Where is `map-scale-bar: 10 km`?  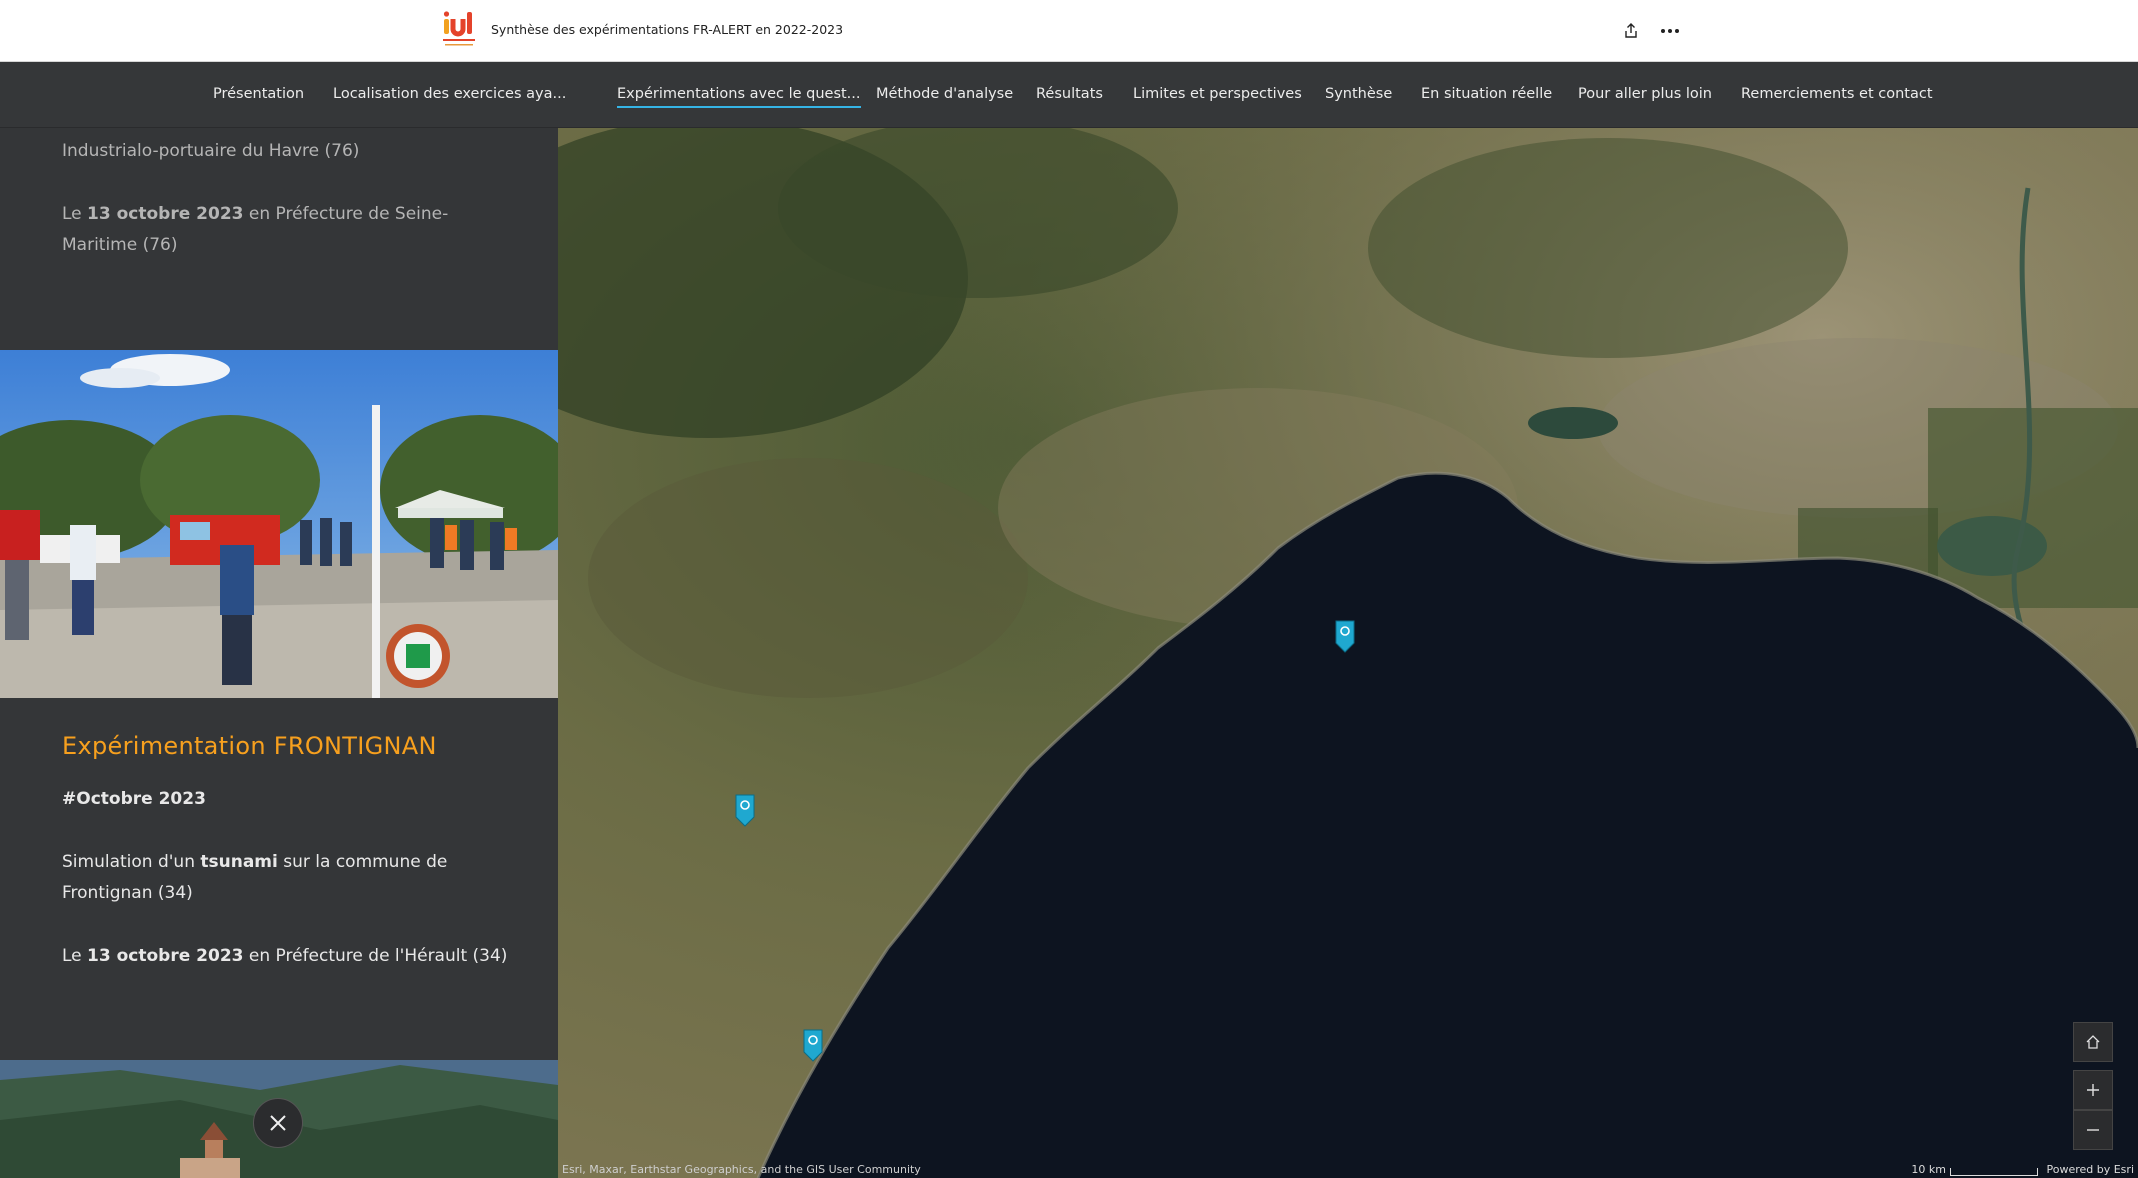
map-scale-bar: 10 km is located at coordinates (1974, 1169).